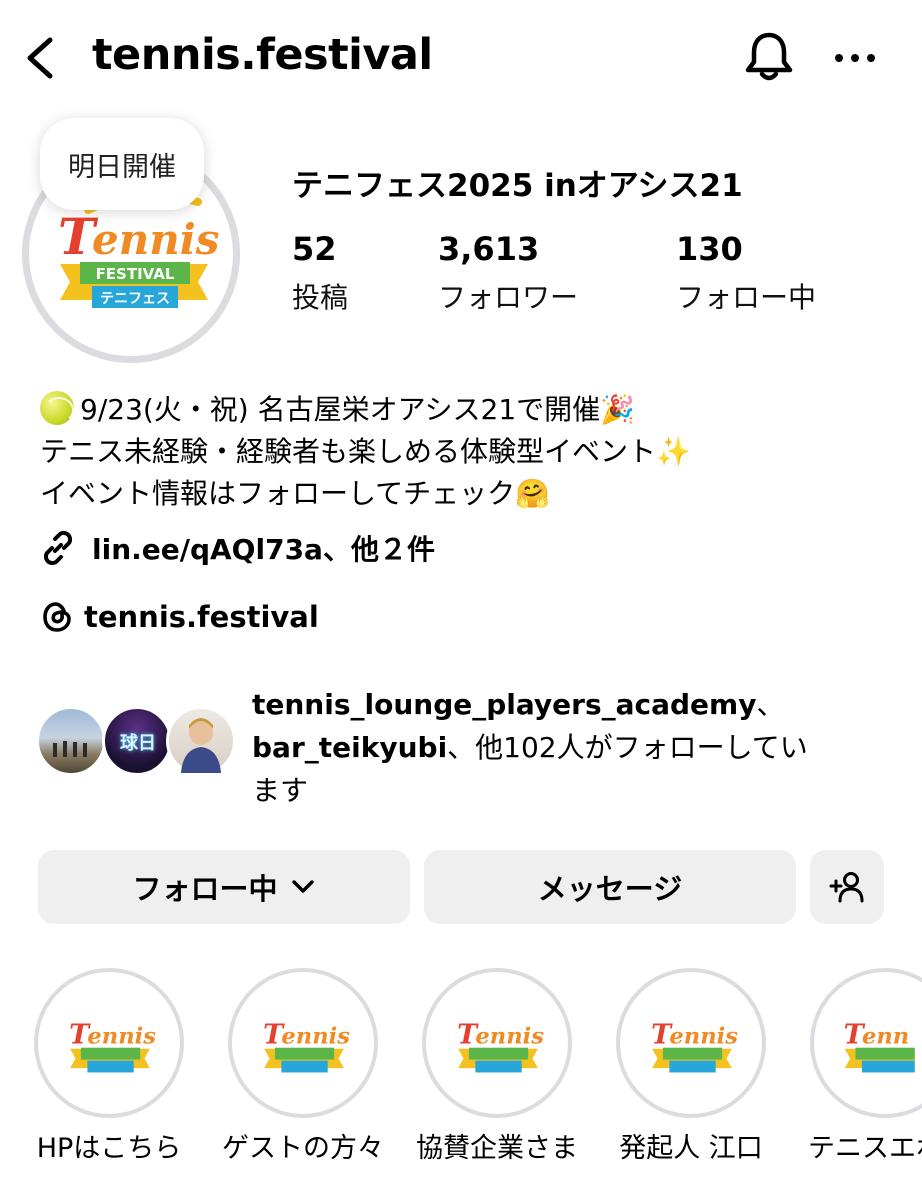 The image size is (922, 1200). What do you see at coordinates (709, 249) in the screenshot?
I see `following-count: 130` at bounding box center [709, 249].